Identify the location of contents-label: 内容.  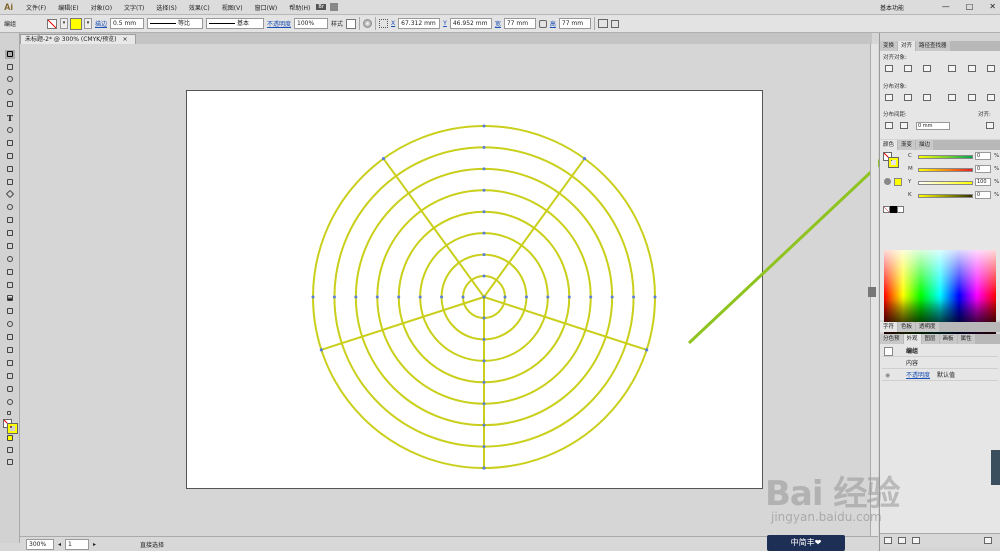
(912, 363).